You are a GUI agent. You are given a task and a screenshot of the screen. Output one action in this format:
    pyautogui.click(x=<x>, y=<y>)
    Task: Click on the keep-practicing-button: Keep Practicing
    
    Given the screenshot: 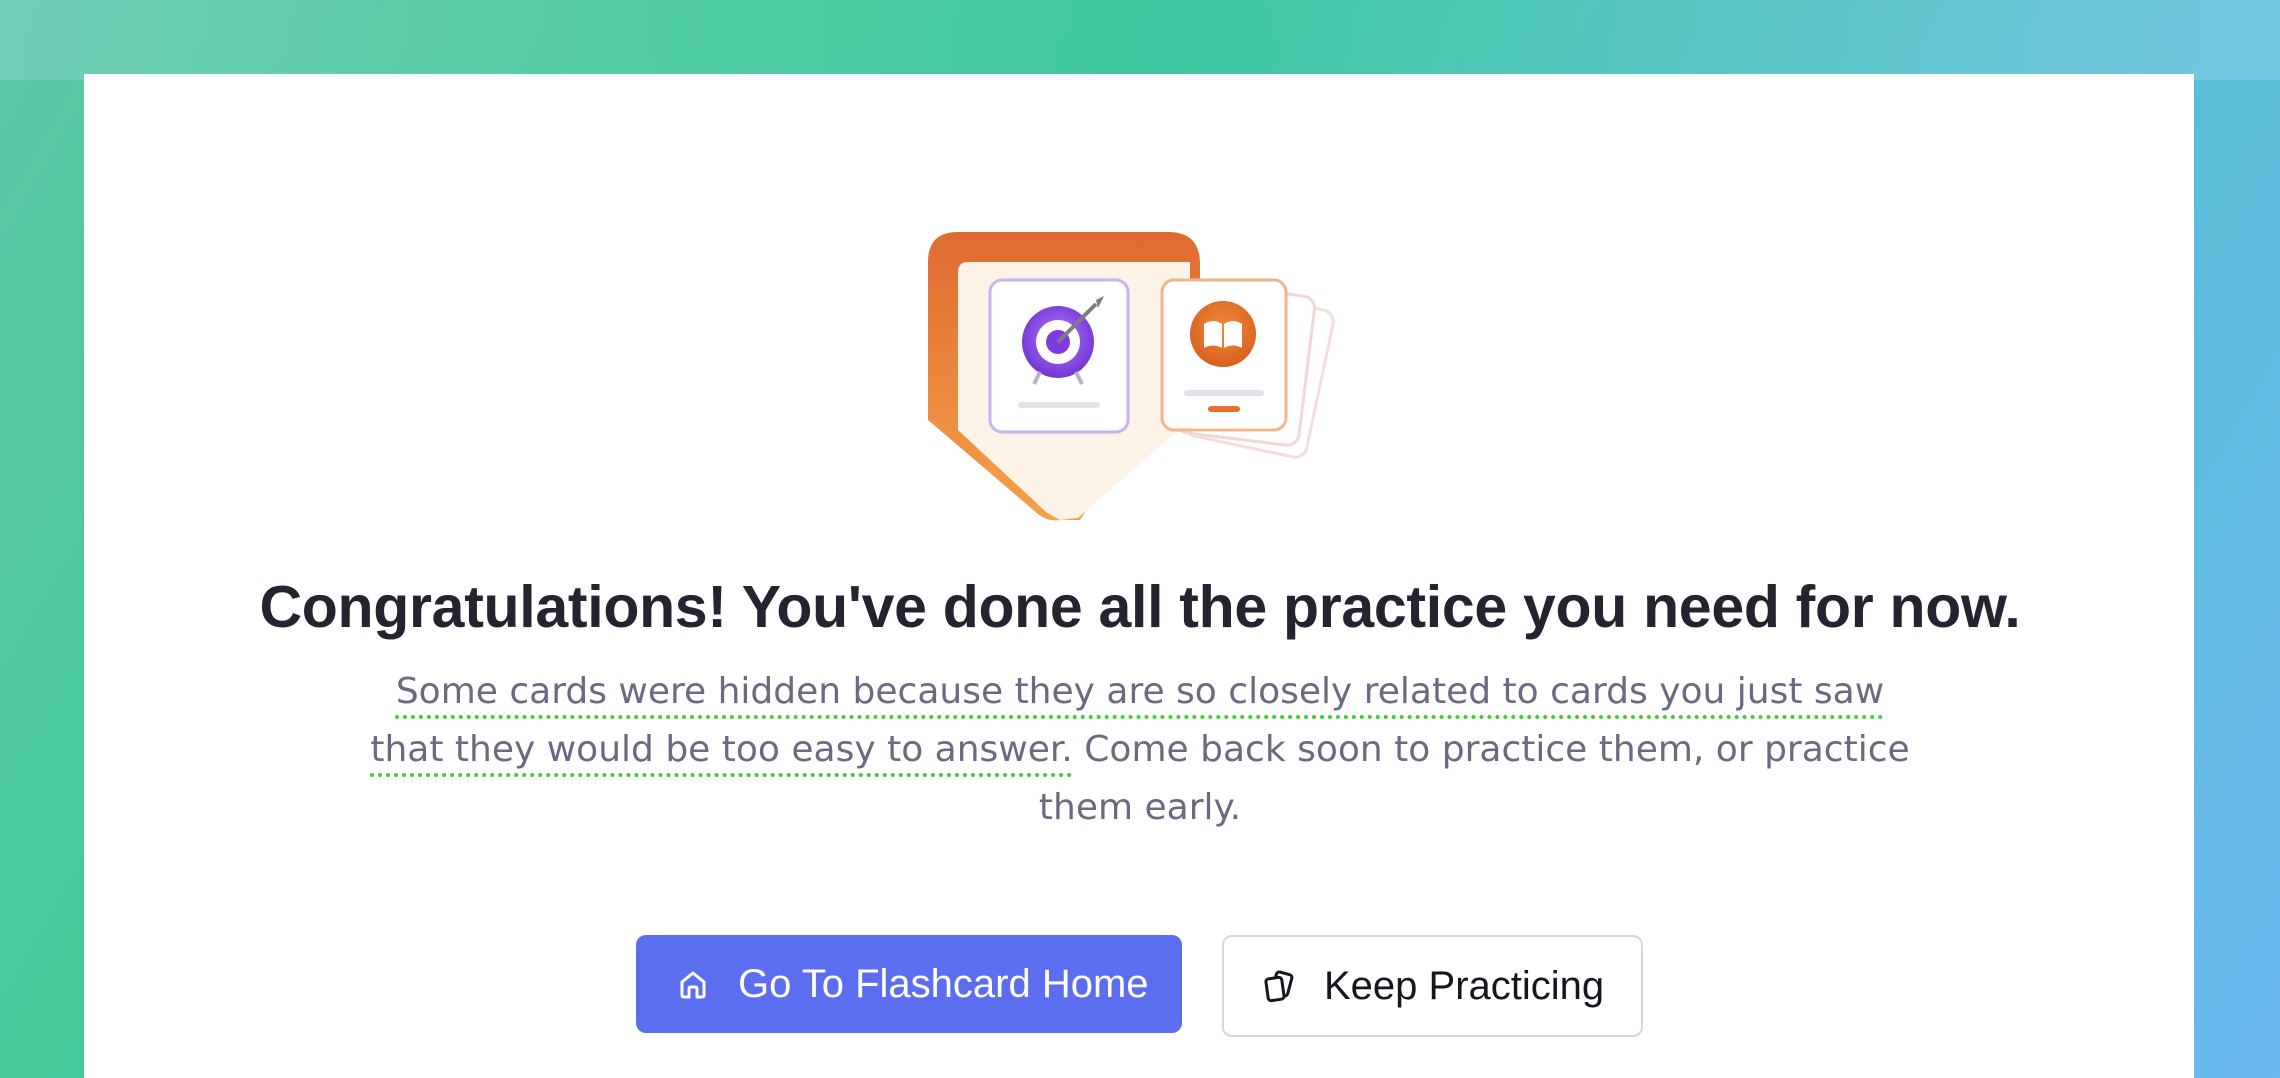 What is the action you would take?
    pyautogui.click(x=1432, y=986)
    